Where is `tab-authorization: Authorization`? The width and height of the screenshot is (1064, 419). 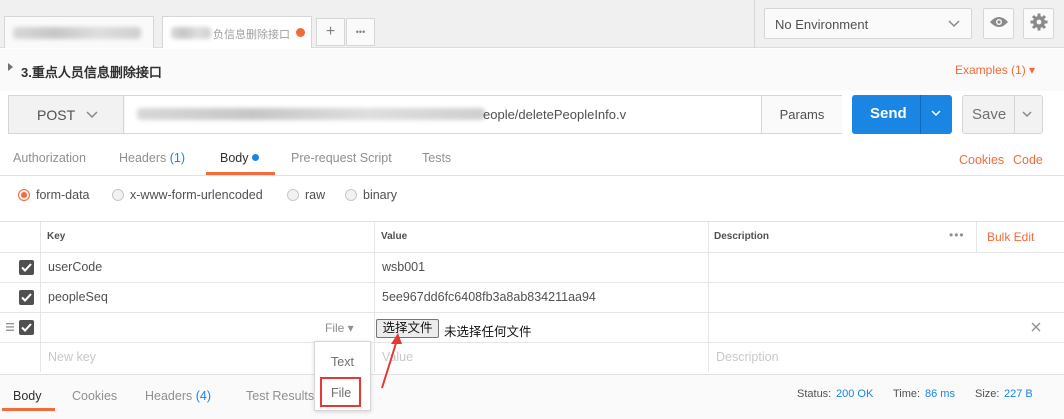
tab-authorization: Authorization is located at coordinates (49, 158).